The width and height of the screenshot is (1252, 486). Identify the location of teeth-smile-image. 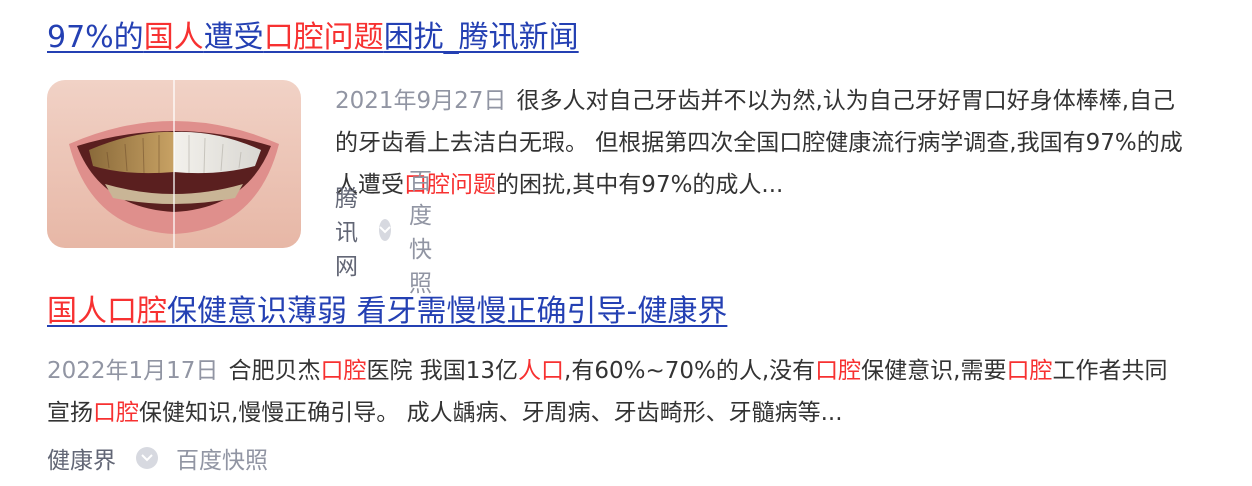
(174, 164).